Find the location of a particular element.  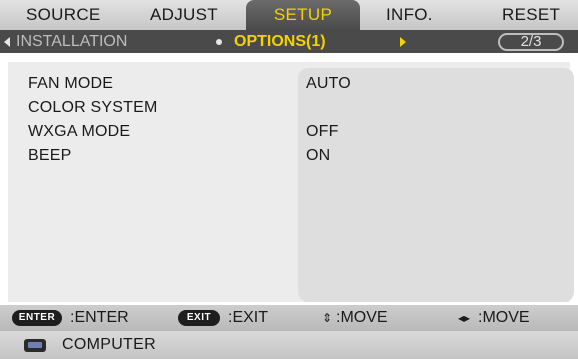

setting-value-beep: ON is located at coordinates (318, 155).